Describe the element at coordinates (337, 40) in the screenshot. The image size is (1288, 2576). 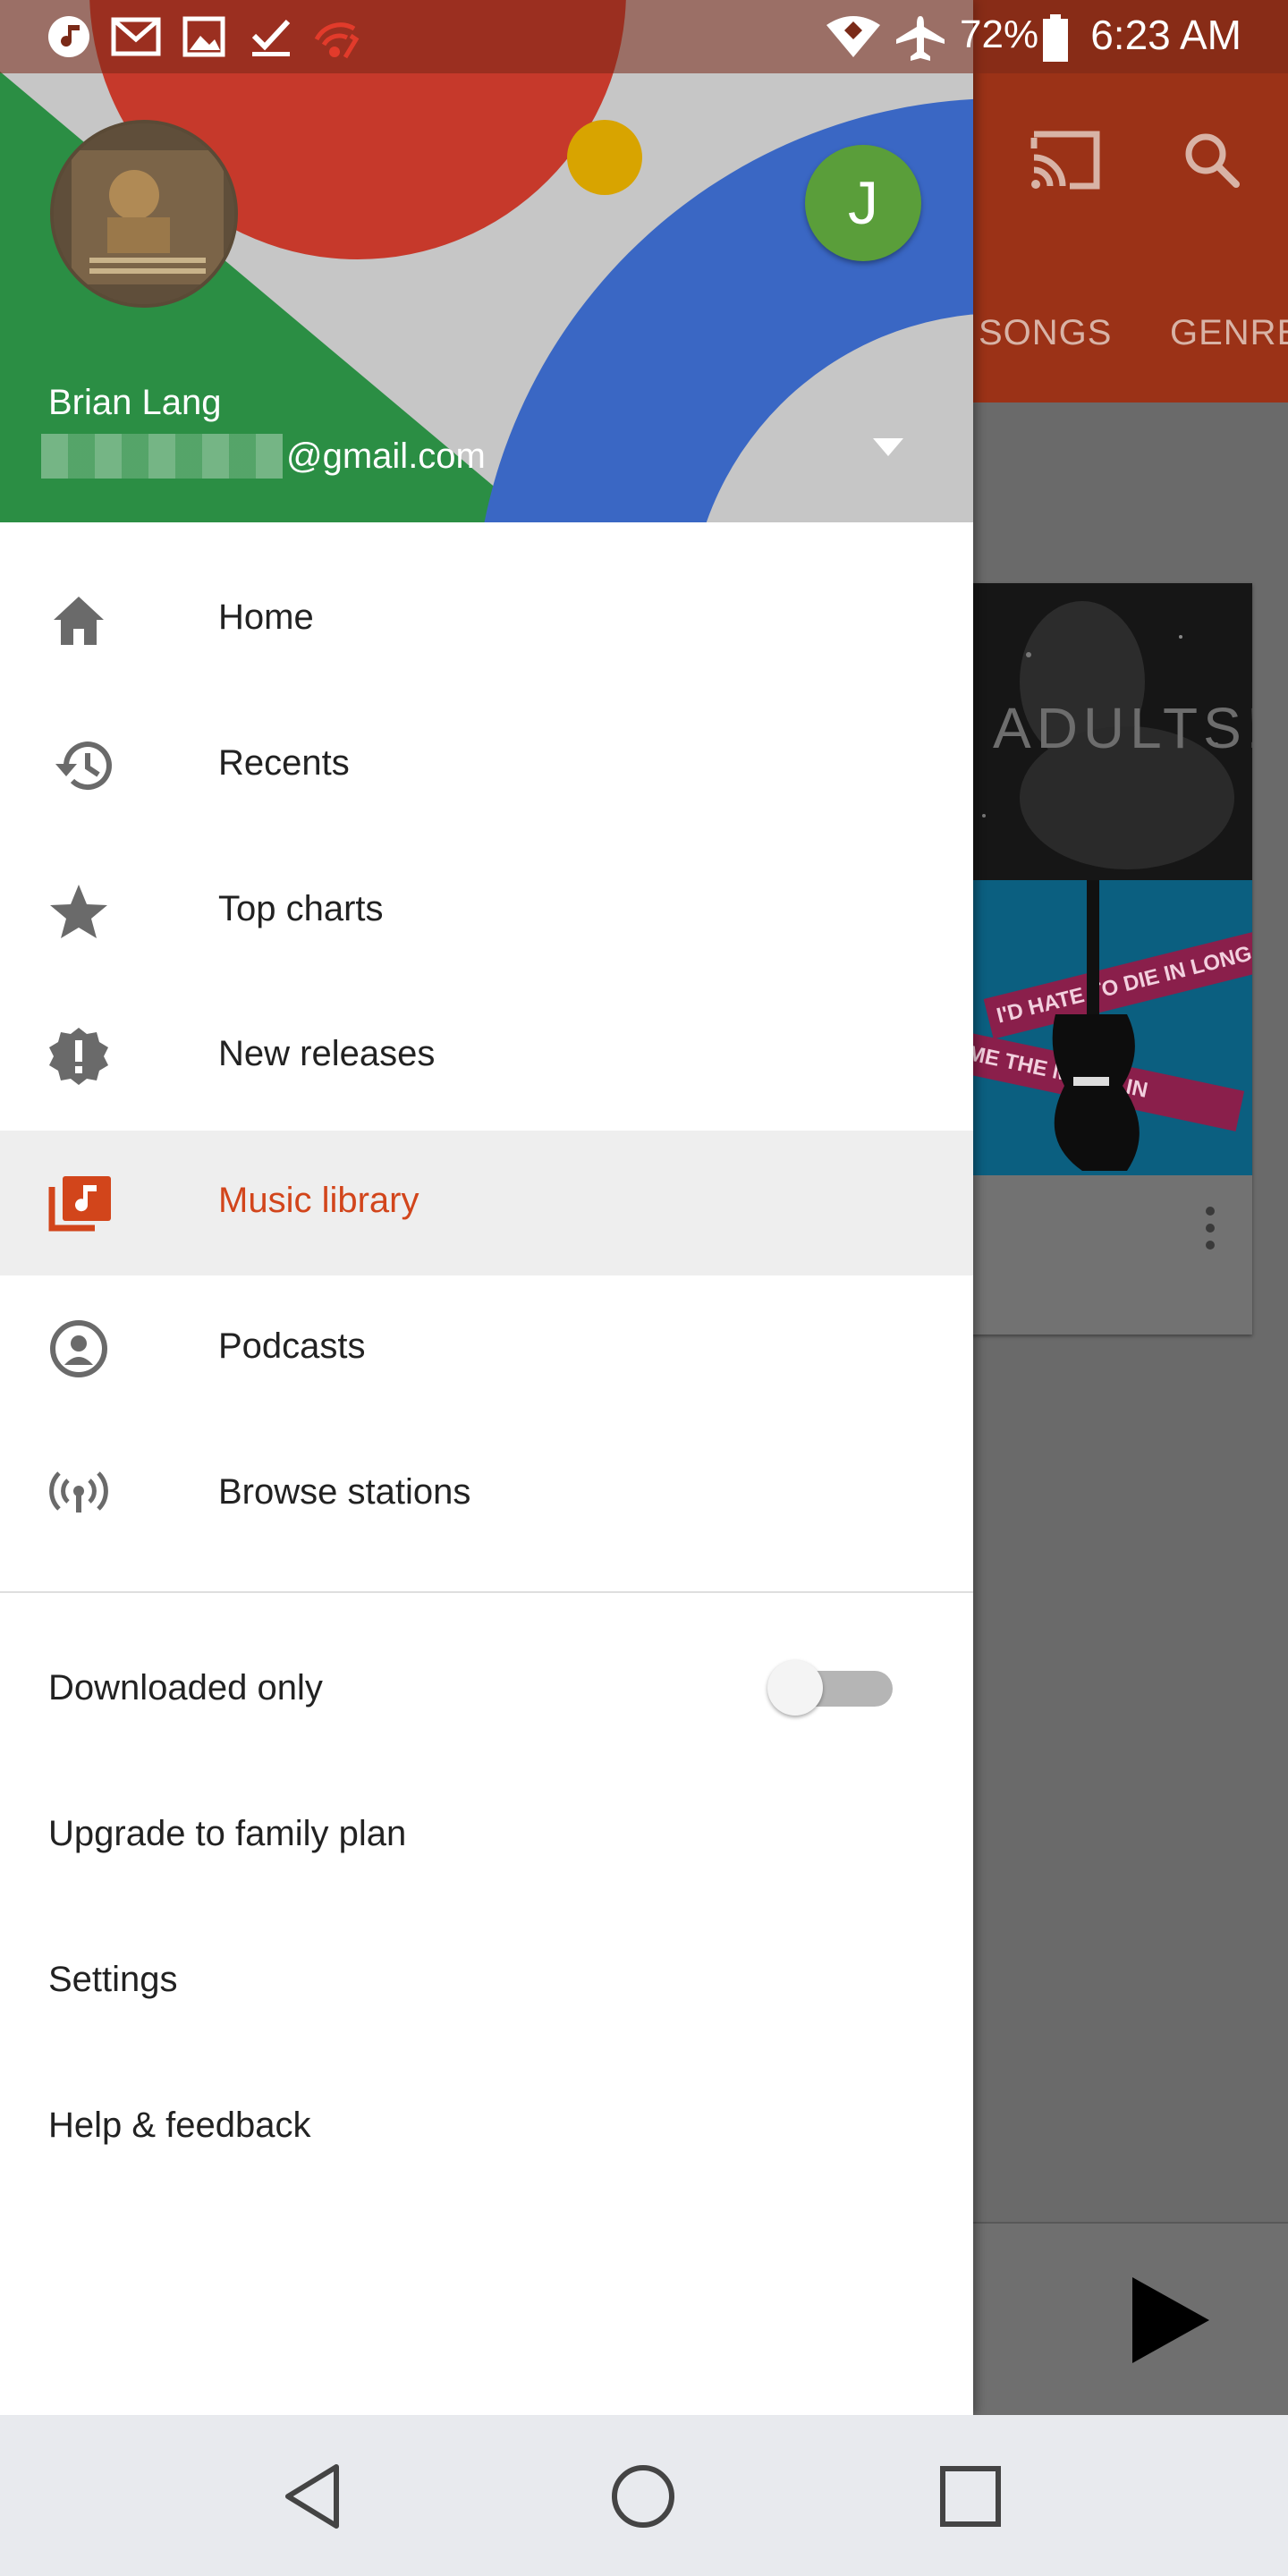
I see `wifi-alert-icon` at that location.